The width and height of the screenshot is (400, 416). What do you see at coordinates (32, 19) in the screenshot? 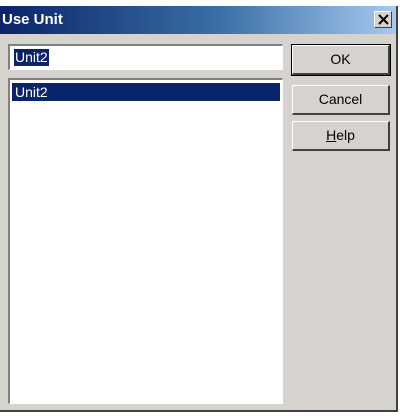
I see `dialog-title: Use Unit` at bounding box center [32, 19].